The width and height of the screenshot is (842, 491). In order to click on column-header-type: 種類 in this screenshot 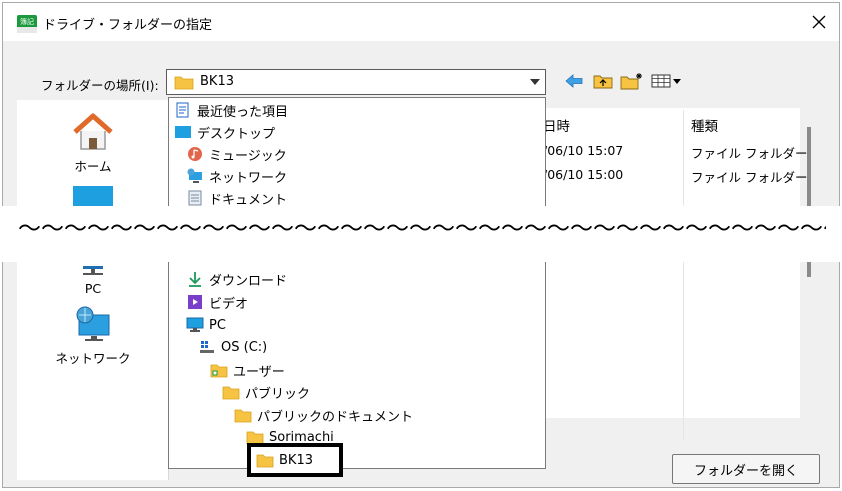, I will do `click(704, 125)`.